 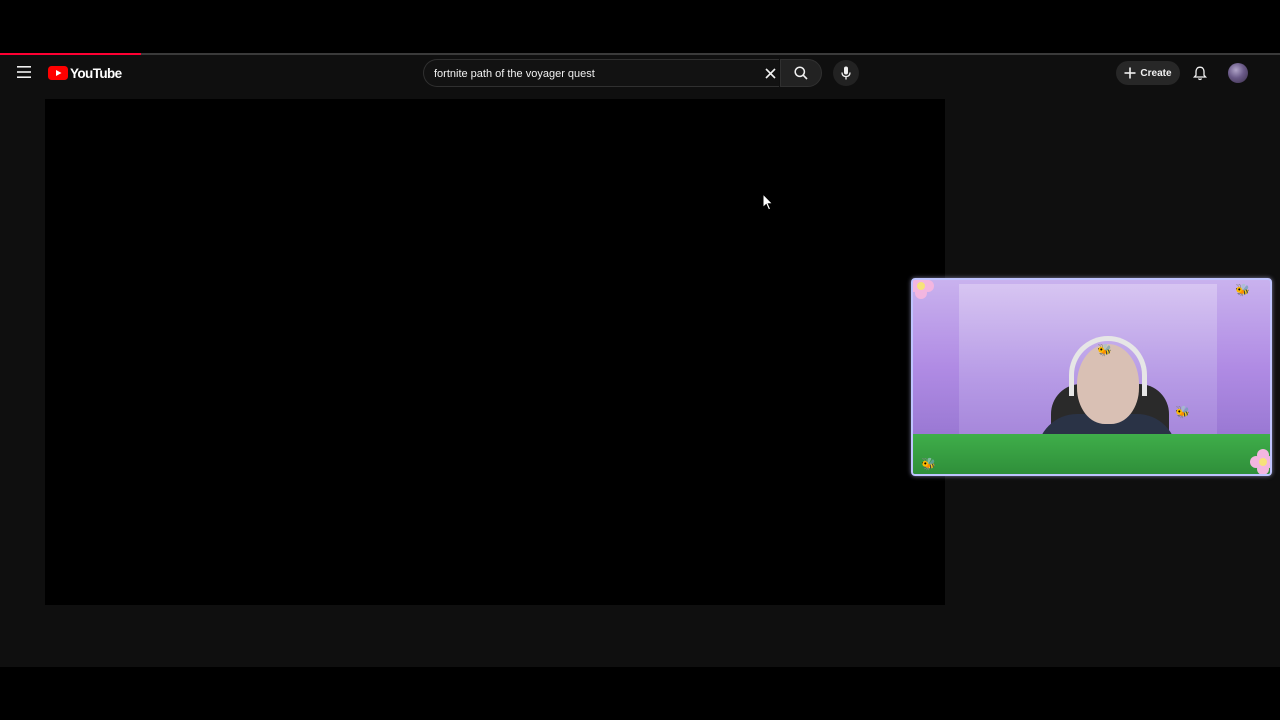 I want to click on voice-search-button, so click(x=846, y=73).